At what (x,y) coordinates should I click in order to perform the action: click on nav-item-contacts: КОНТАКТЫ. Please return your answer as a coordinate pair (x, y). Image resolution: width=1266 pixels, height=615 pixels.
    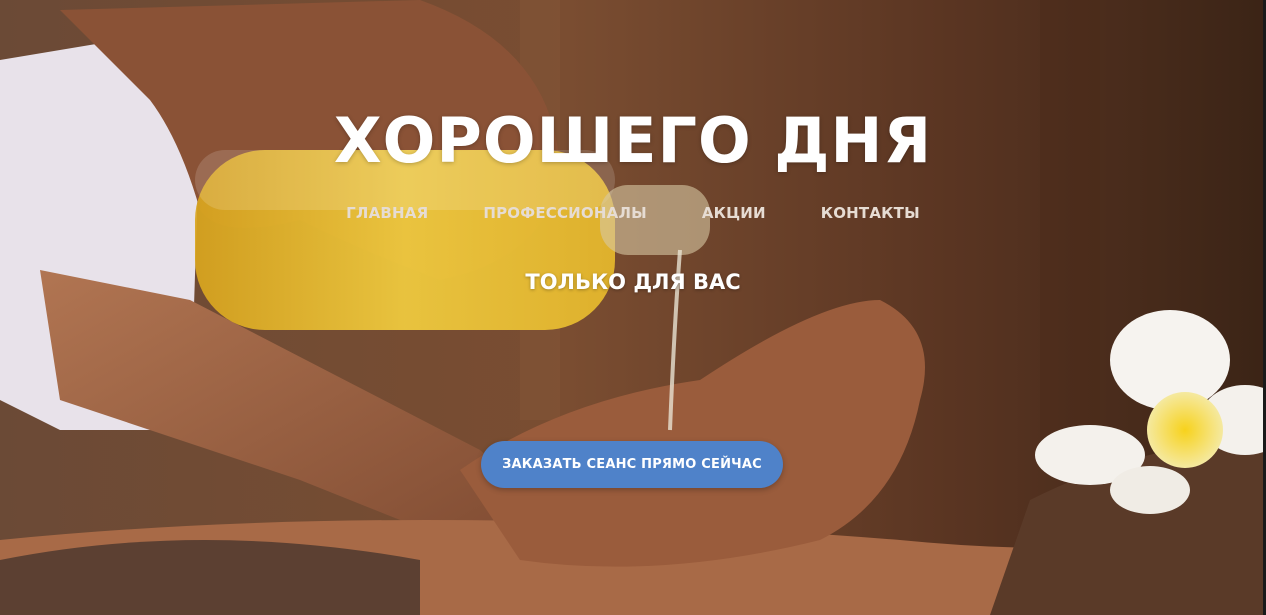
    Looking at the image, I should click on (870, 213).